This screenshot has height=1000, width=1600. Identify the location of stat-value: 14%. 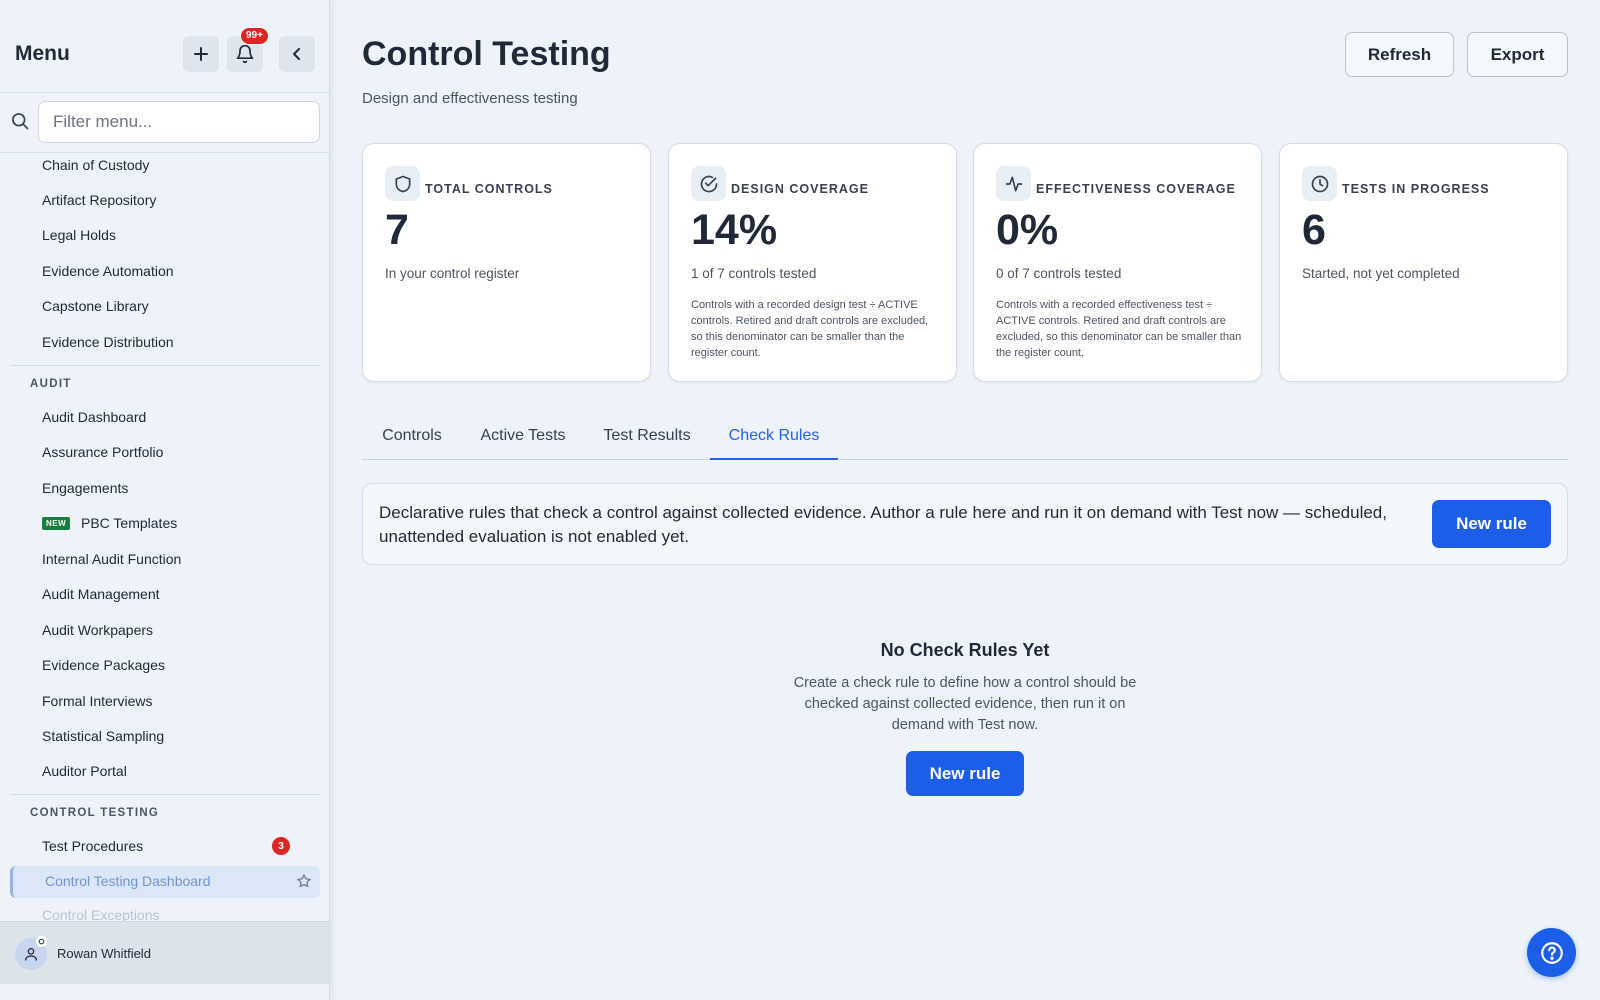
(734, 230).